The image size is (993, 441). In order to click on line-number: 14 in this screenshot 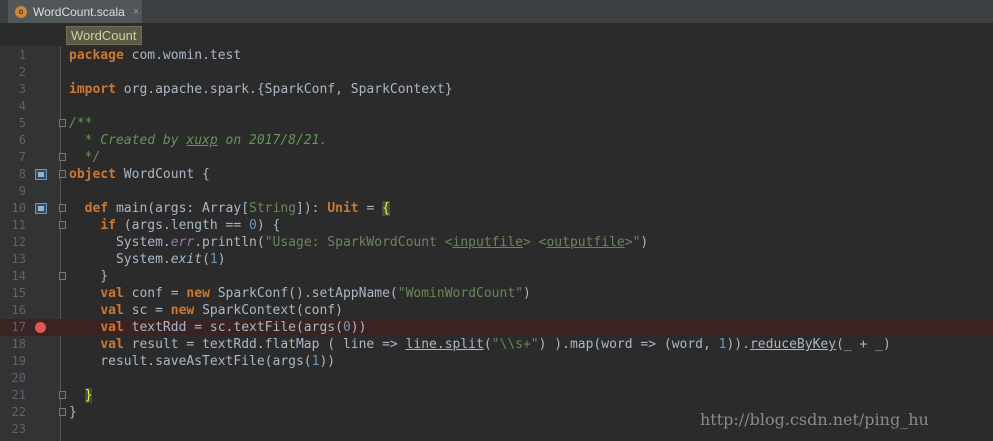, I will do `click(13, 276)`.